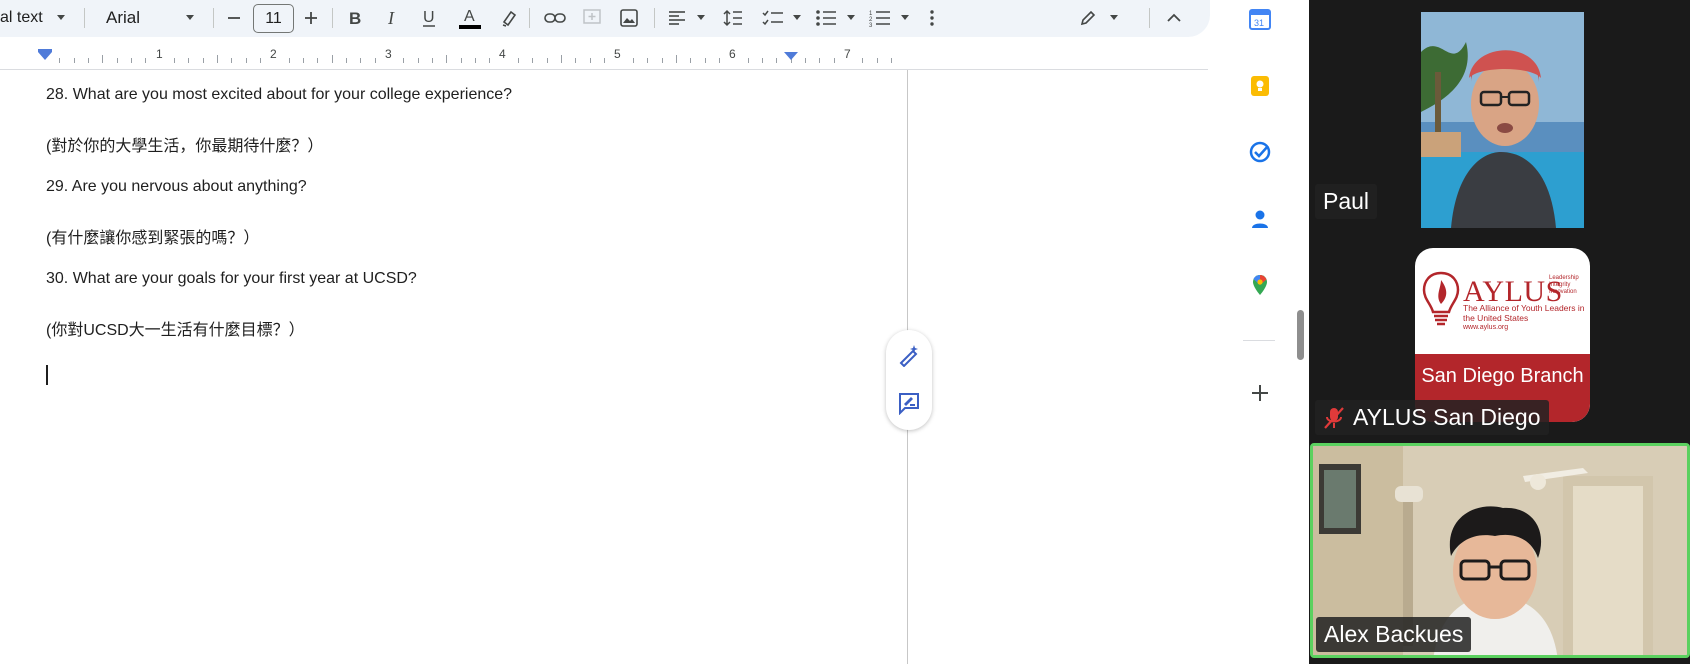 The height and width of the screenshot is (664, 1690). What do you see at coordinates (1259, 340) in the screenshot?
I see `side-panel-divider` at bounding box center [1259, 340].